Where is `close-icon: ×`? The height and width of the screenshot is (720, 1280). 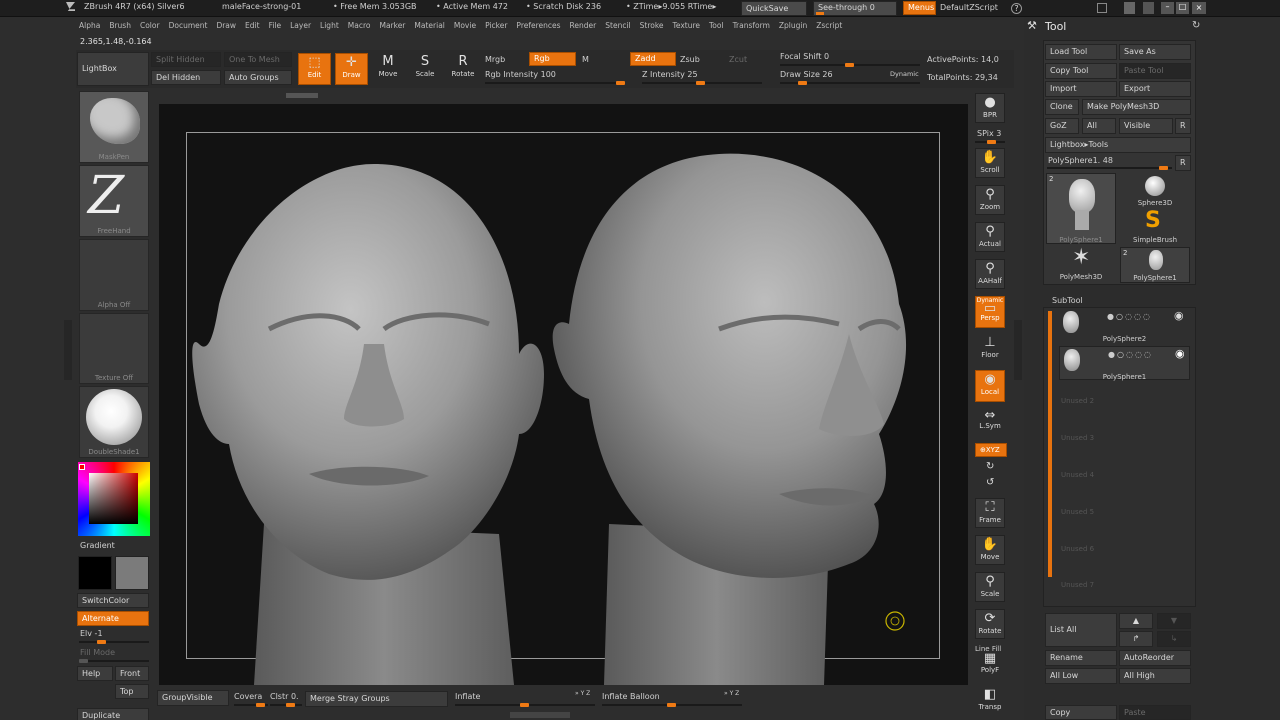 close-icon: × is located at coordinates (1199, 8).